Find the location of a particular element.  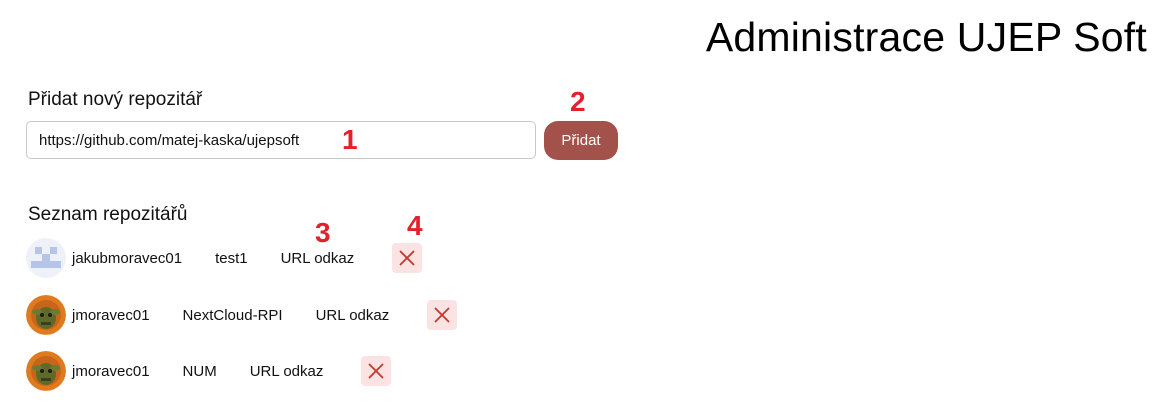

annotation-marker: 1 is located at coordinates (350, 139).